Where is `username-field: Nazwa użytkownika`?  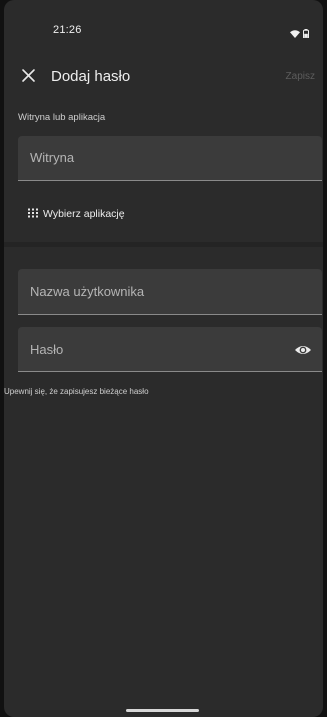 username-field: Nazwa użytkownika is located at coordinates (170, 292).